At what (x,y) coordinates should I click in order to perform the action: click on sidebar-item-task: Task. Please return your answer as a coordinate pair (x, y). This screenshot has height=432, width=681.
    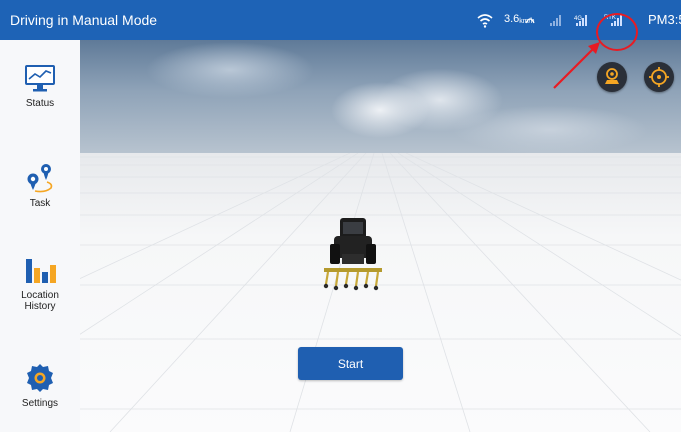
    Looking at the image, I should click on (40, 184).